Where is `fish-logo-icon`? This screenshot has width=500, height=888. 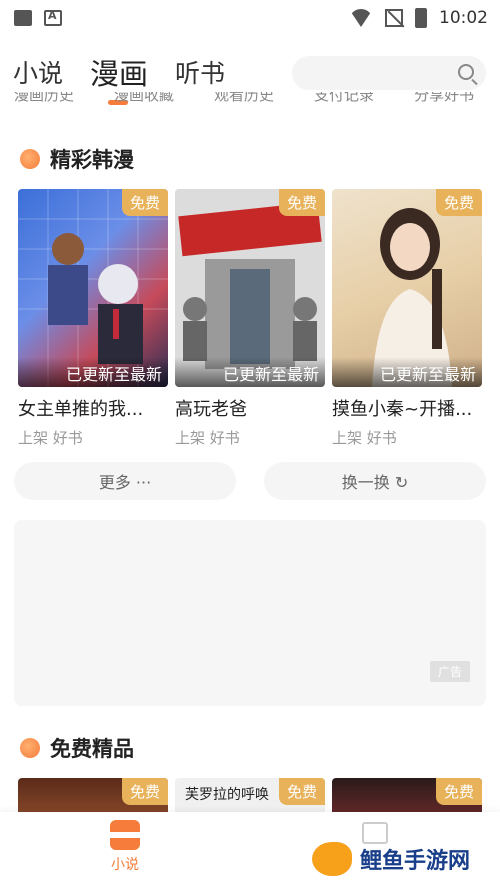 fish-logo-icon is located at coordinates (332, 859).